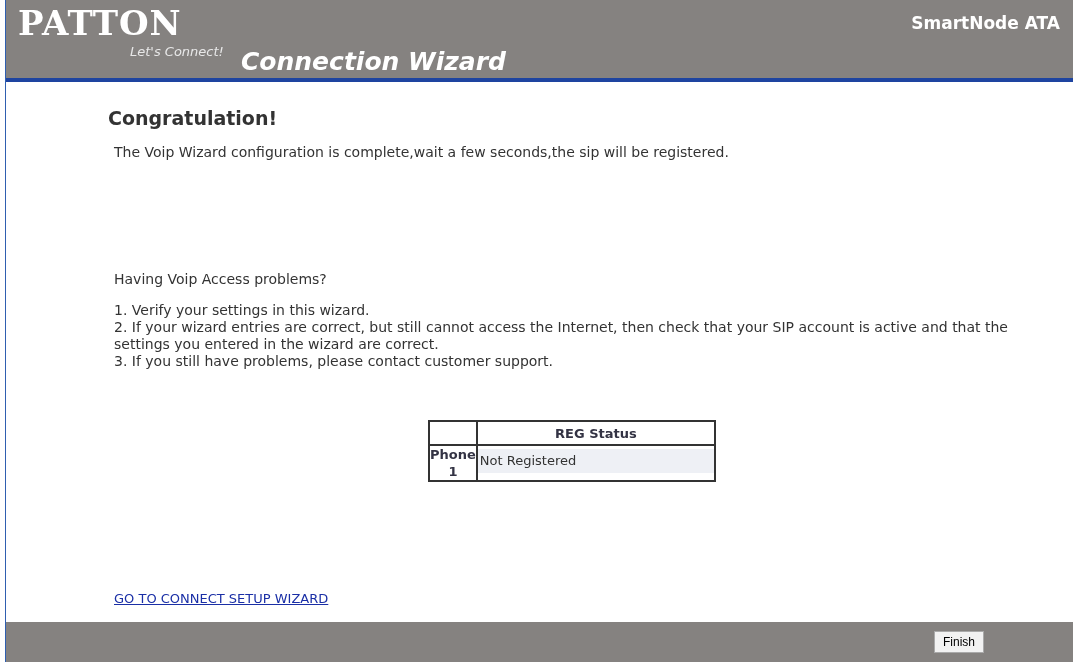 The image size is (1073, 662). What do you see at coordinates (373, 62) in the screenshot?
I see `page-title: Connection Wizard` at bounding box center [373, 62].